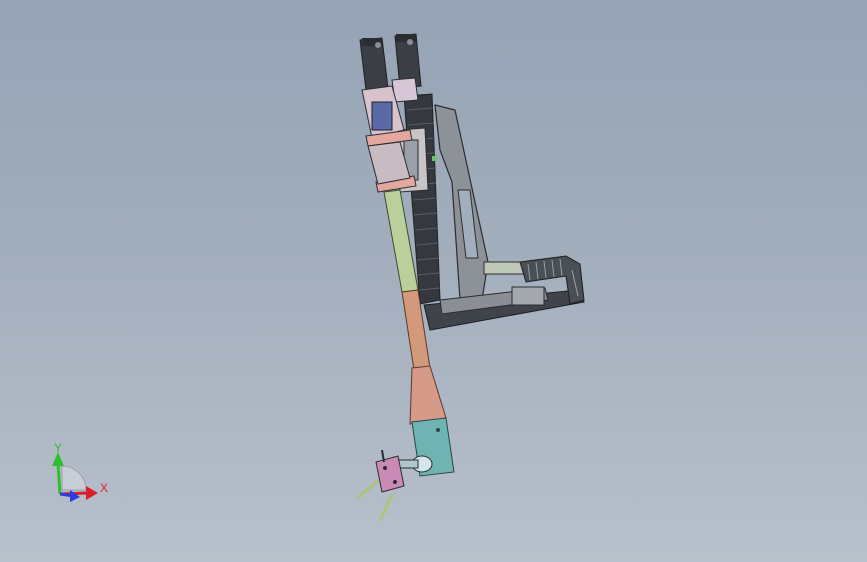 The image size is (867, 562). What do you see at coordinates (438, 430) in the screenshot?
I see `nozzle-bolt` at bounding box center [438, 430].